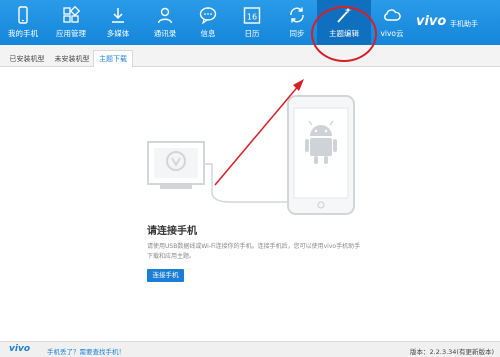 Image resolution: width=500 pixels, height=357 pixels. I want to click on toolbar-item-messages: 信息, so click(208, 22).